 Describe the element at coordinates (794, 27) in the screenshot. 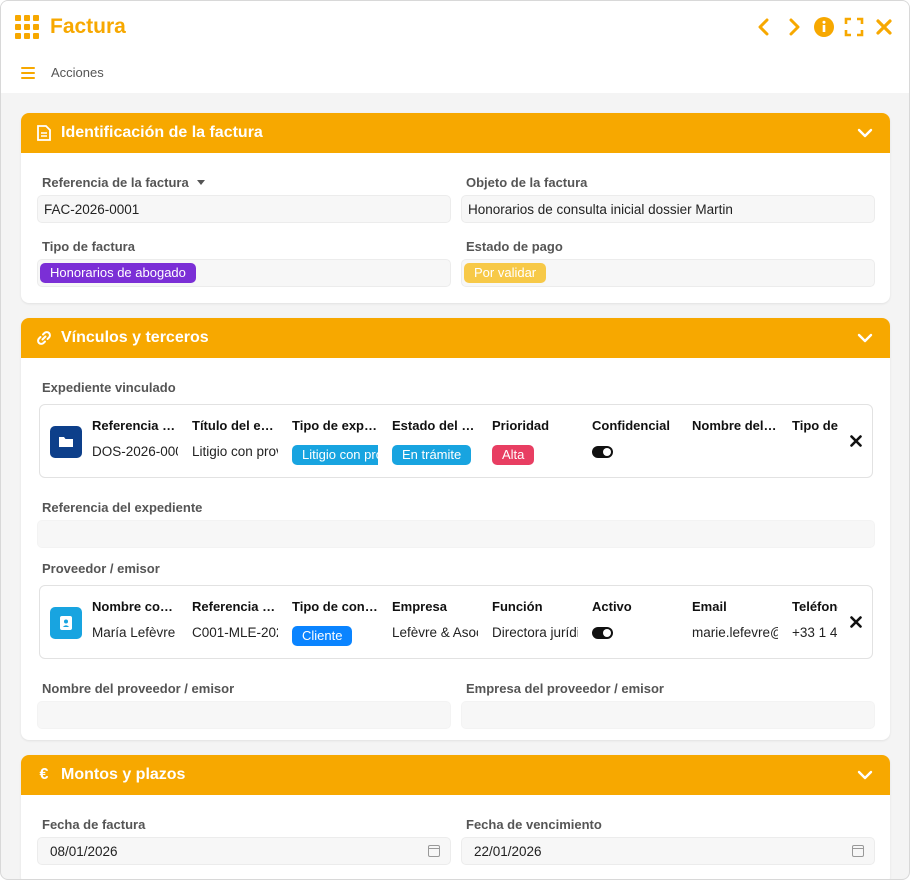

I see `chevron-right-icon` at that location.